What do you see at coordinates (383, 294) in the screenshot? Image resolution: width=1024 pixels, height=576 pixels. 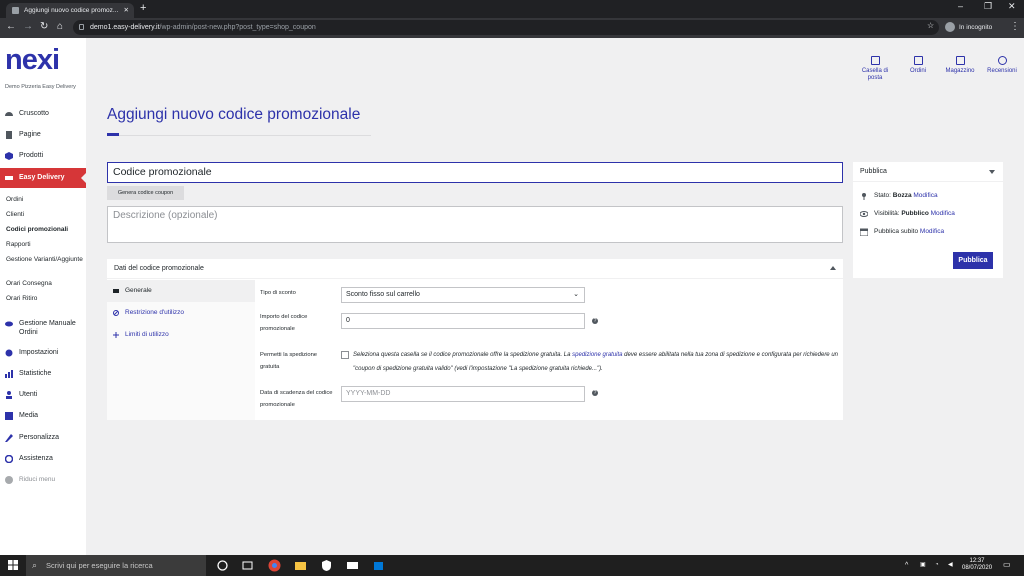 I see `discount-type-value: Sconto fisso sul carrello` at bounding box center [383, 294].